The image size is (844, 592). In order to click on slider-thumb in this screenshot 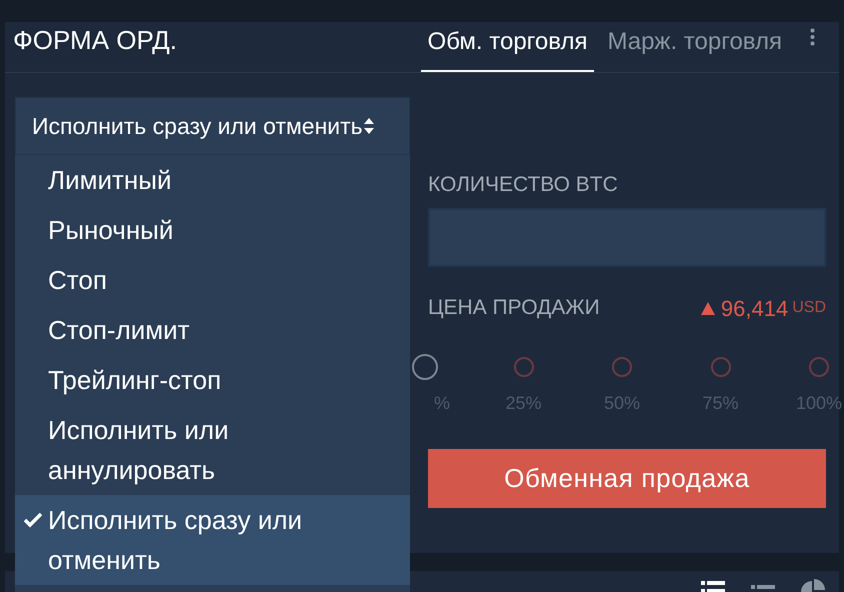, I will do `click(425, 367)`.